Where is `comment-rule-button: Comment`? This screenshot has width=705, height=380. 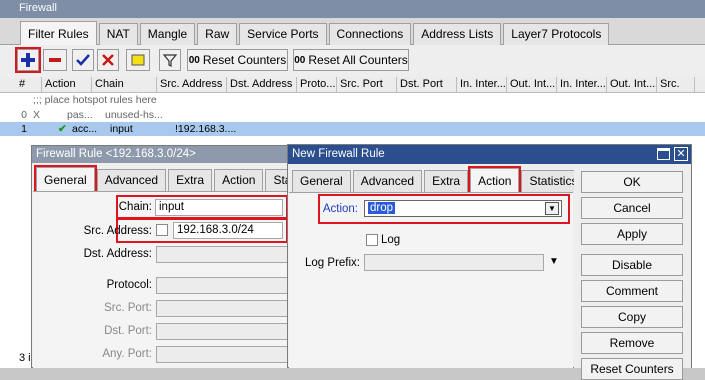
comment-rule-button: Comment is located at coordinates (632, 291).